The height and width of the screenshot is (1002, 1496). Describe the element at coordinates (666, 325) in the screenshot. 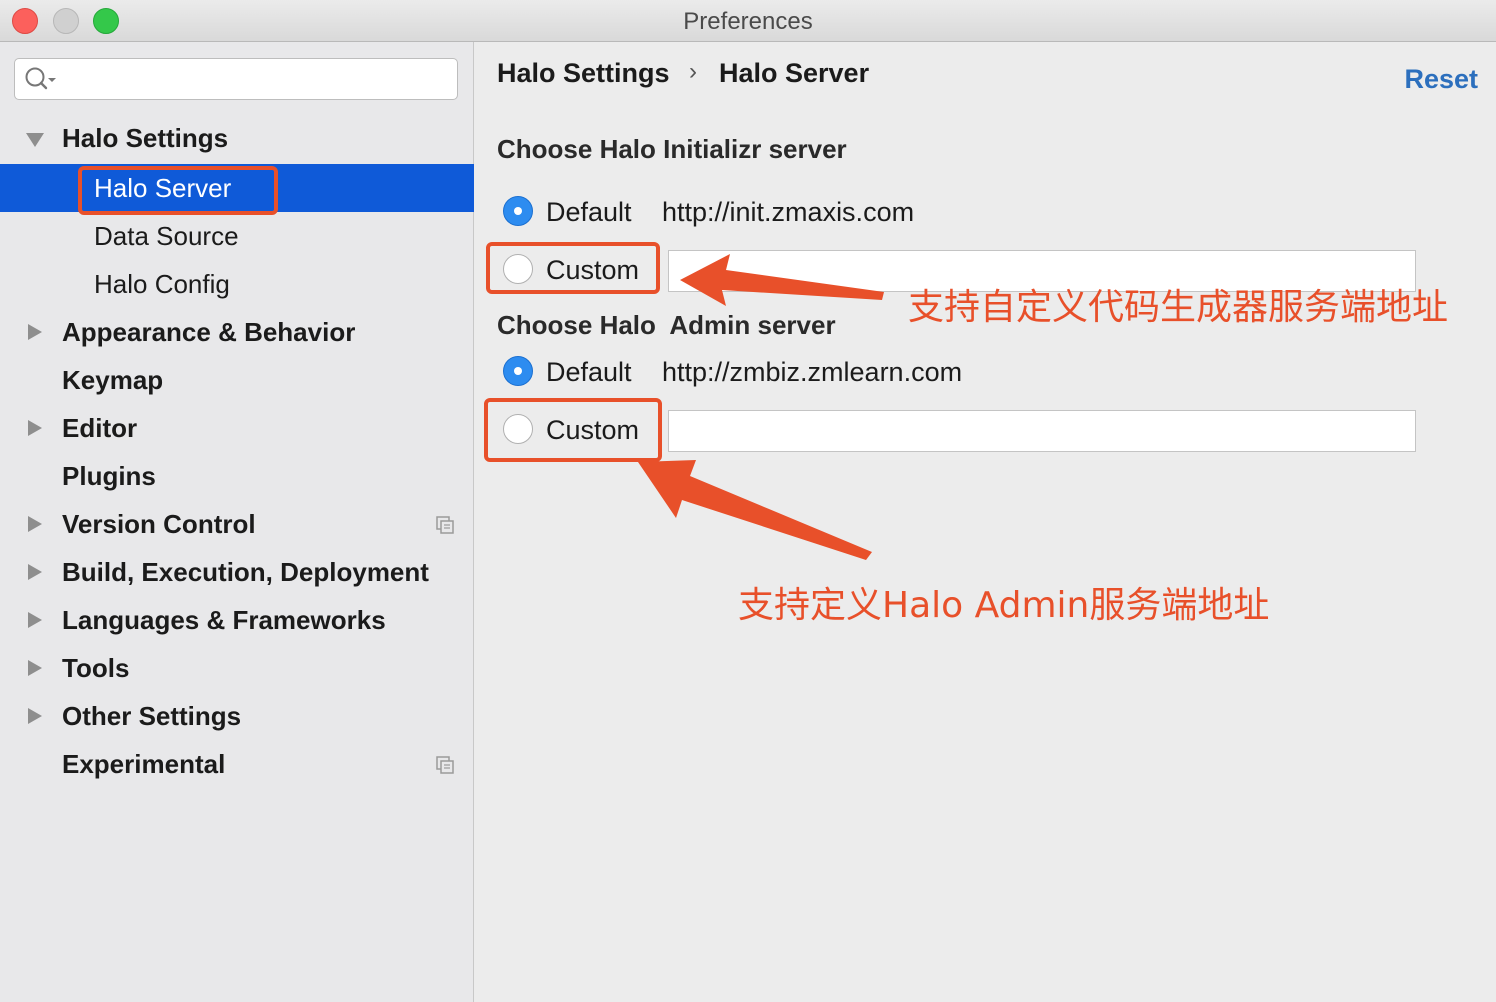

I see `admin-section-title: Choose Halo Admin server` at that location.